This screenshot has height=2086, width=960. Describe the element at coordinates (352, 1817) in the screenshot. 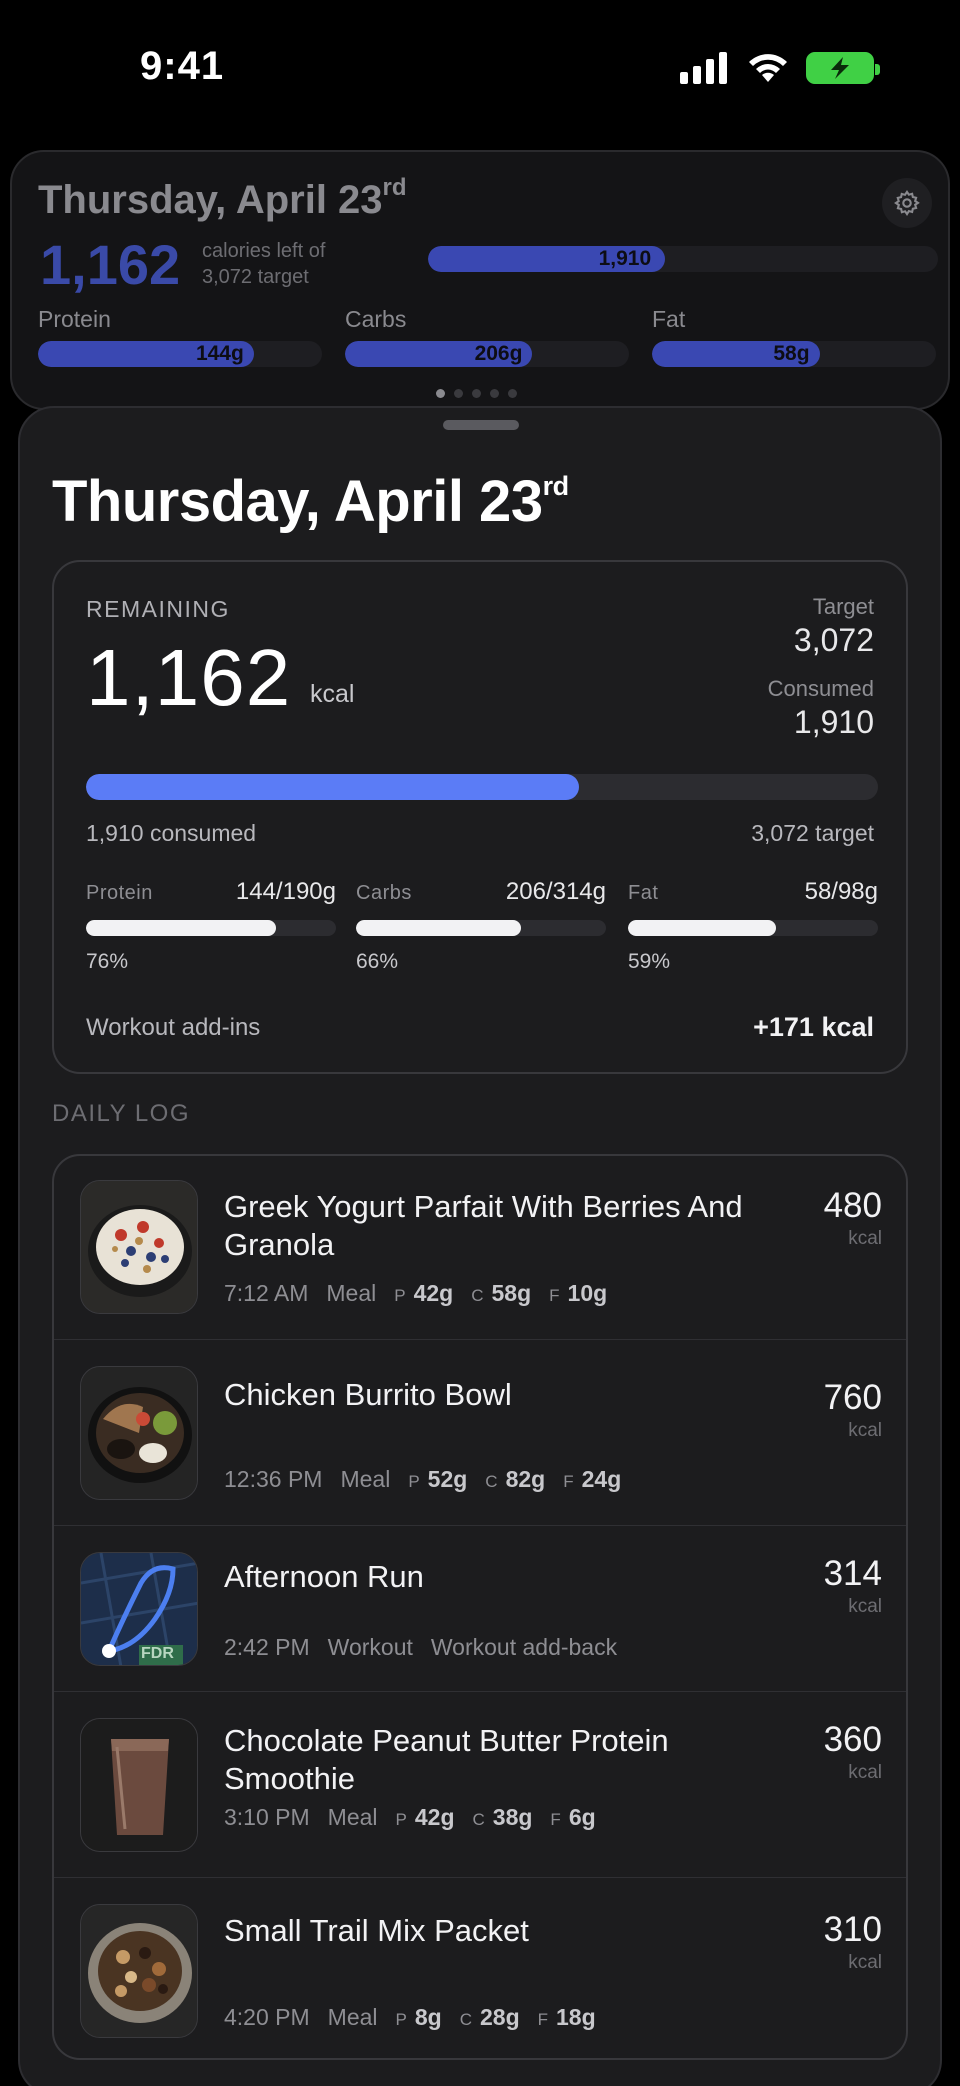

I see `log-item-kind: Meal` at that location.